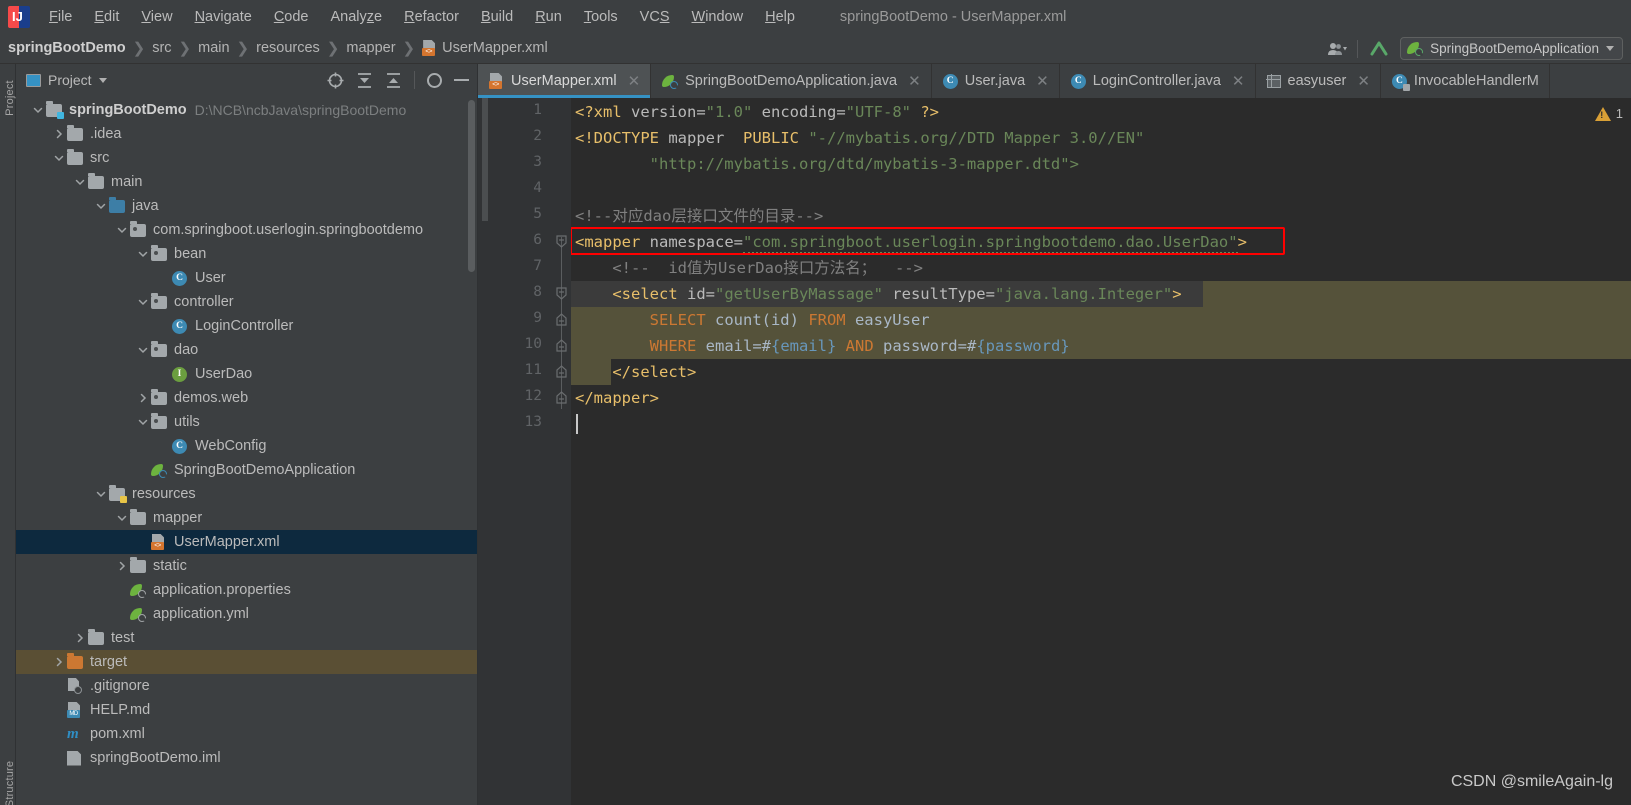 Image resolution: width=1631 pixels, height=805 pixels. Describe the element at coordinates (246, 758) in the screenshot. I see `tree-row-springbootdemo-iml: springBootDemo.iml` at that location.